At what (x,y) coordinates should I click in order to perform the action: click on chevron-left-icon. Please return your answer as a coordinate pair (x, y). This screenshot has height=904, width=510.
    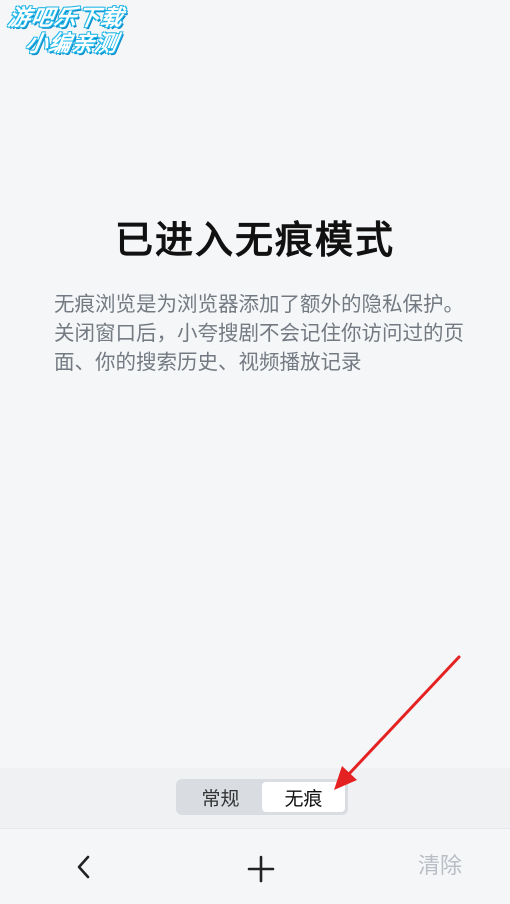
    Looking at the image, I should click on (83, 867).